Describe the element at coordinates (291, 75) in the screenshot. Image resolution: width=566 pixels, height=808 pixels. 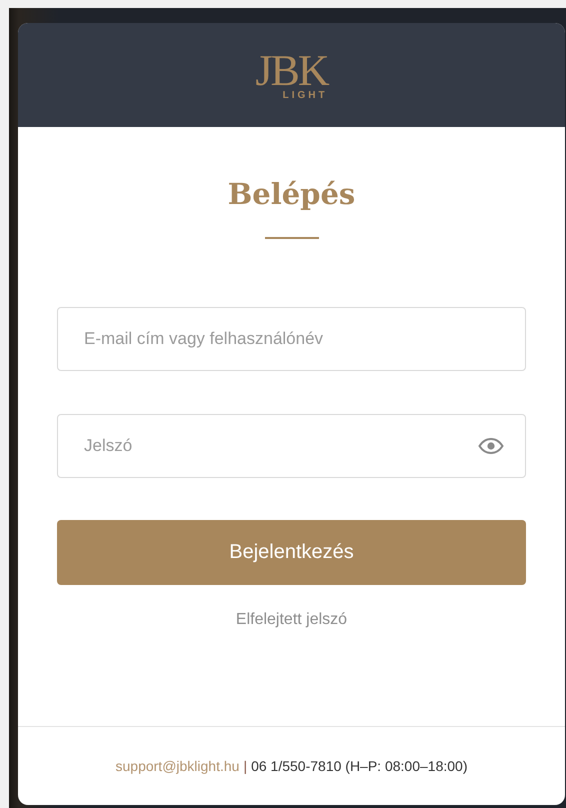
I see `logo: JBK LIGHT` at that location.